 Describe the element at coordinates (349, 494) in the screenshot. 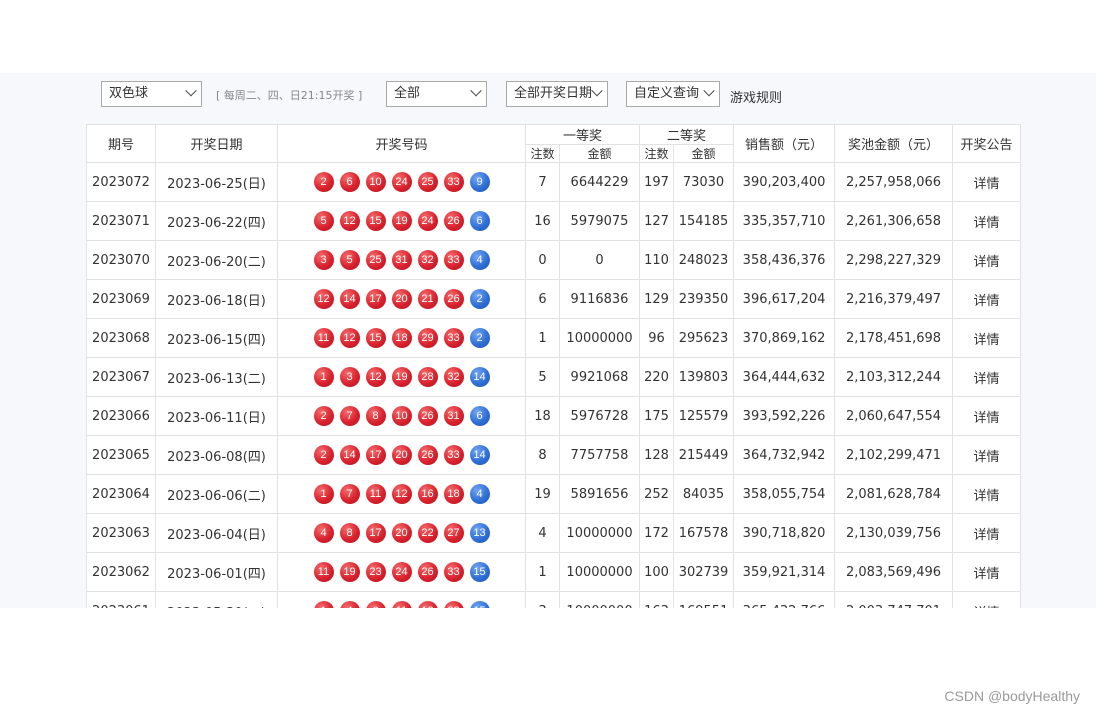

I see `red-ball: 7` at that location.